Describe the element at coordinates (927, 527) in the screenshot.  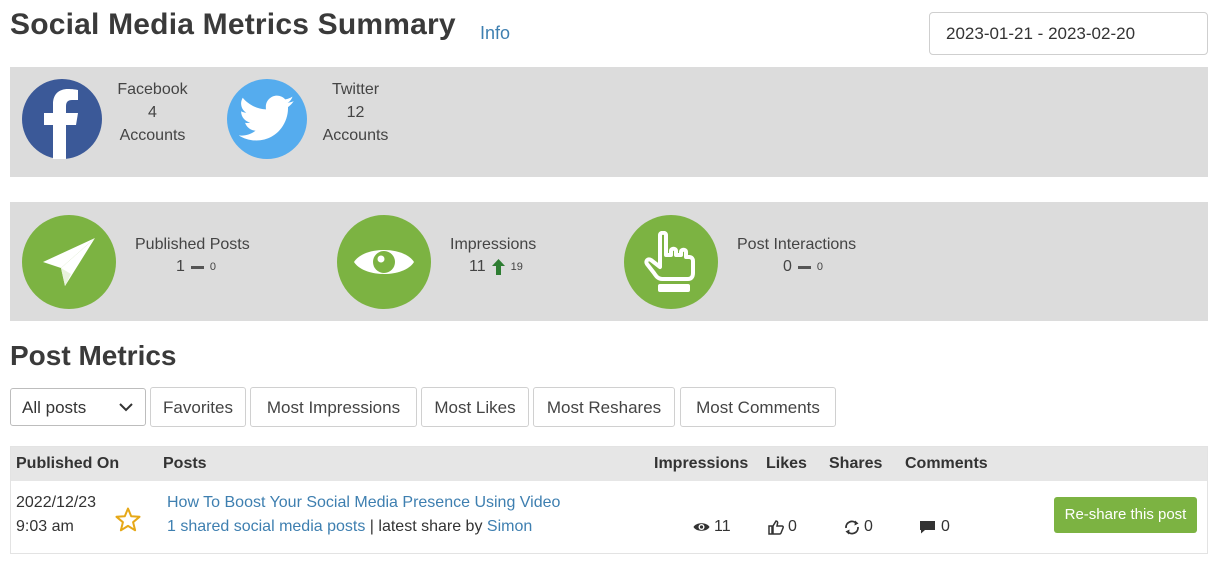
I see `comment-icon` at that location.